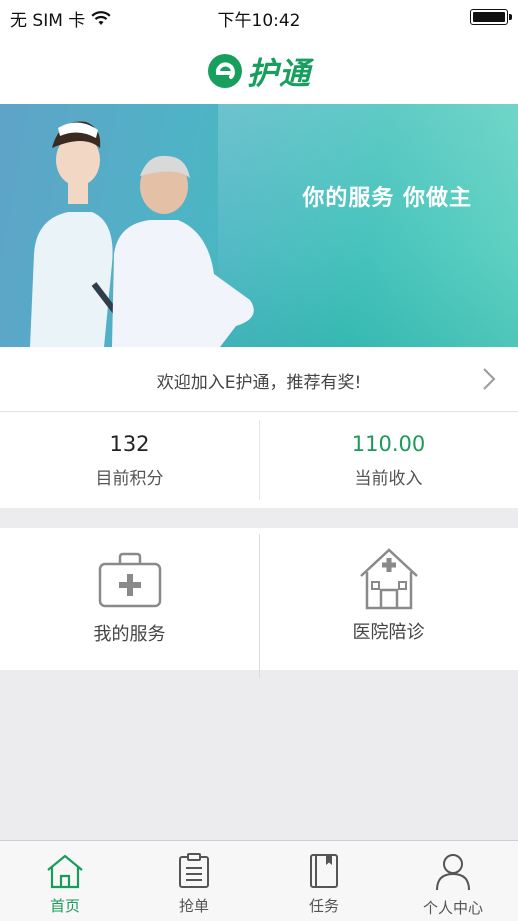  I want to click on points-value: 132, so click(129, 444).